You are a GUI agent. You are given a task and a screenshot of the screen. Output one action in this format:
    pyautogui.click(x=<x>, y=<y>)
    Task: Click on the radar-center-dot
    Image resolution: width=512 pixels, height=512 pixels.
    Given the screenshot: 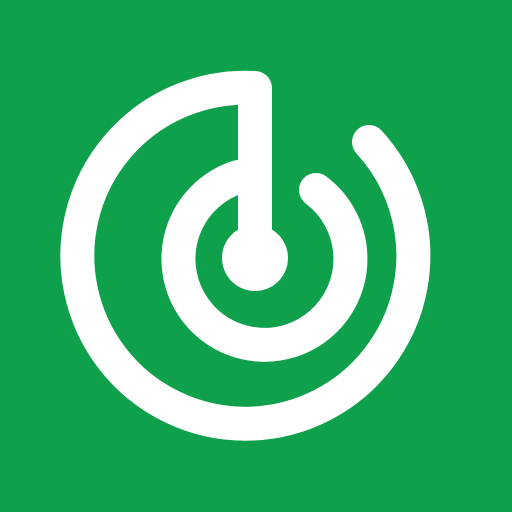 What is the action you would take?
    pyautogui.click(x=255, y=258)
    